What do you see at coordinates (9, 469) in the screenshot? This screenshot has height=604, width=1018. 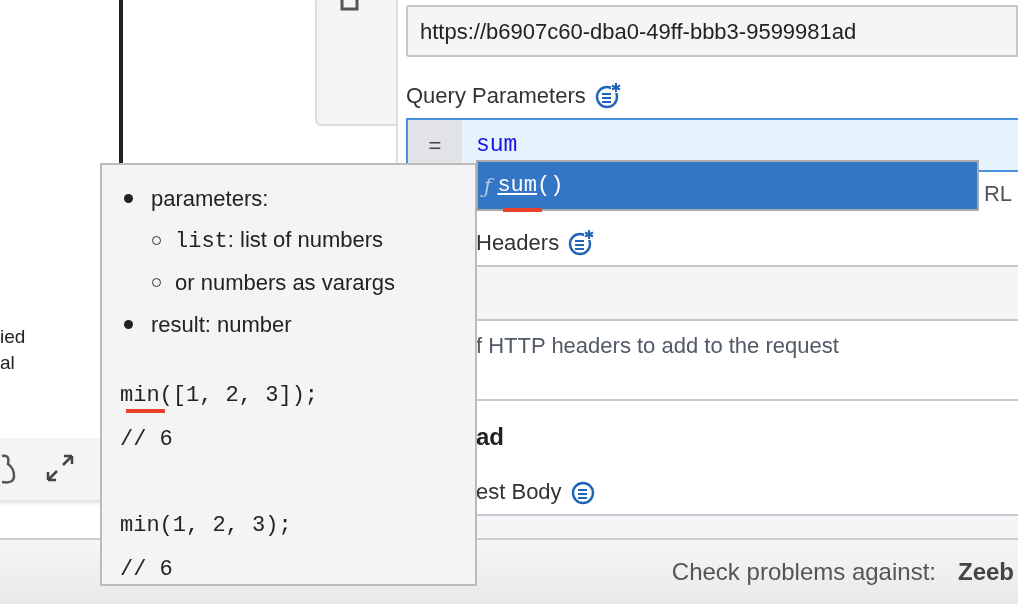 I see `curve-icon` at bounding box center [9, 469].